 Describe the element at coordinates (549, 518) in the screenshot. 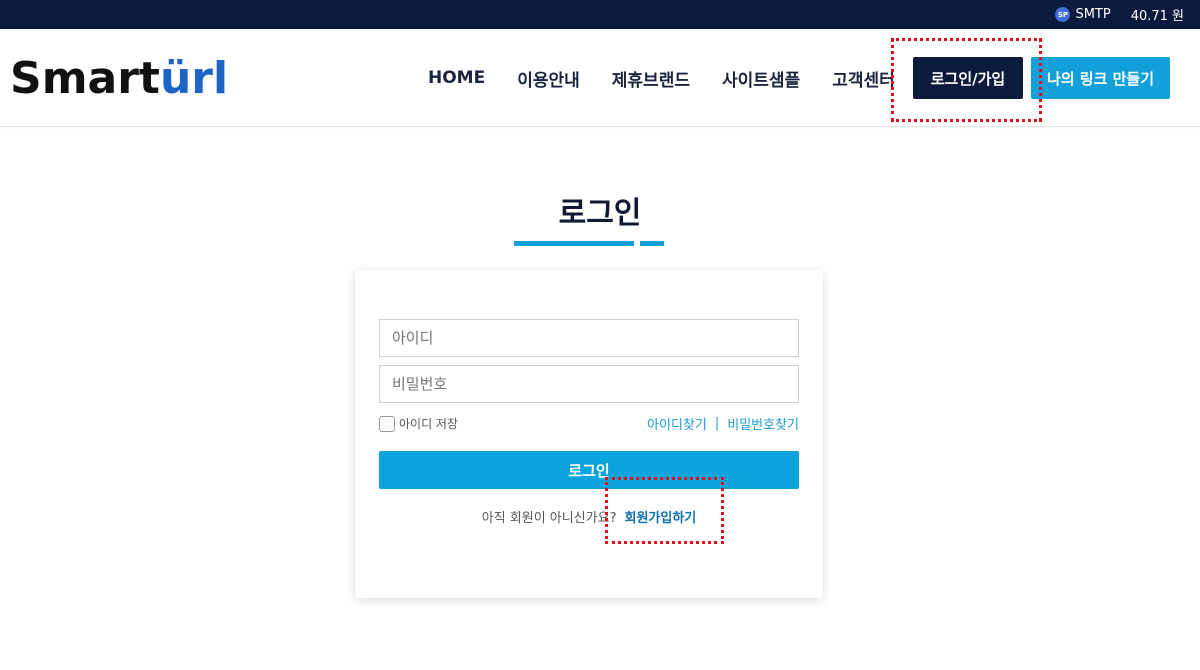

I see `signup-prompt-text: 아직 회원이 아니신가요?` at that location.